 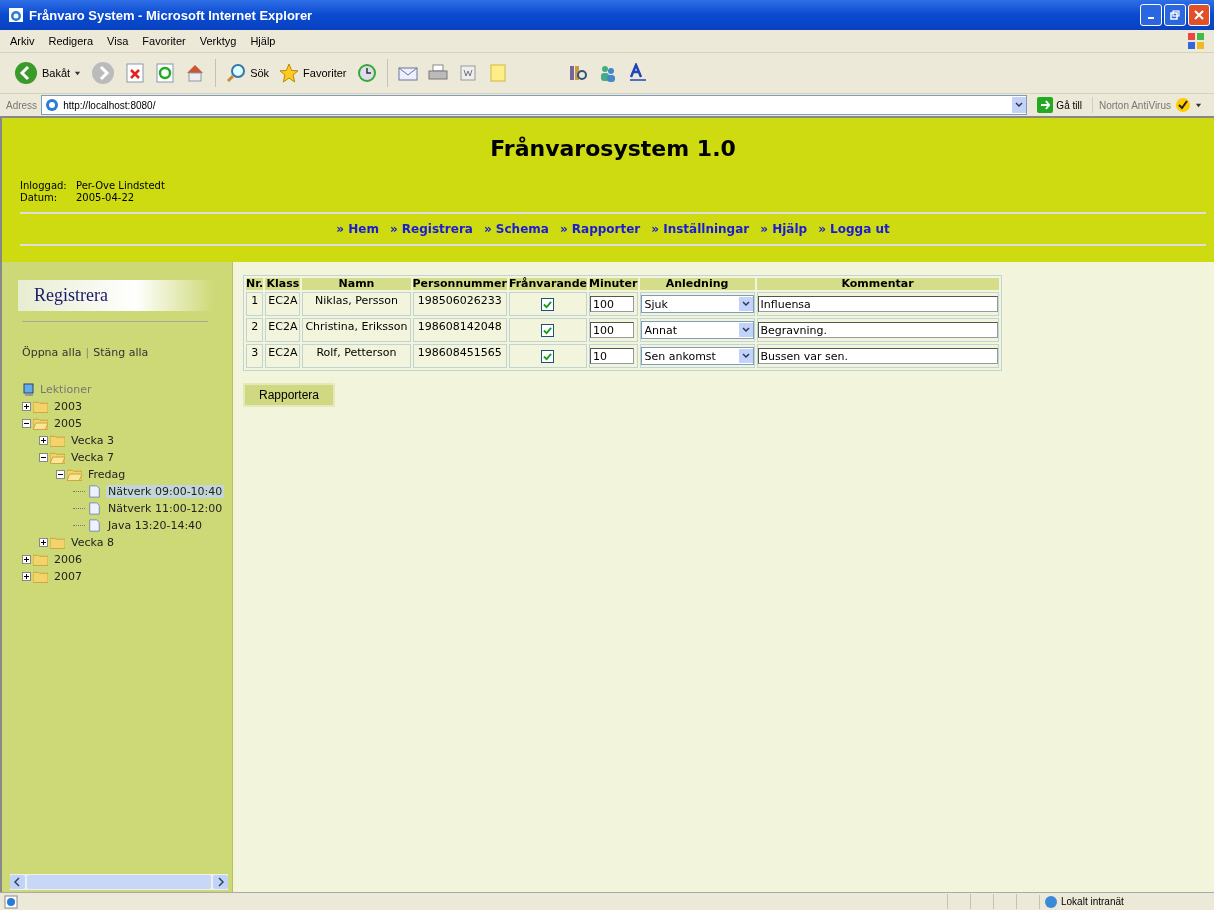 I want to click on refresh-icon, so click(x=165, y=73).